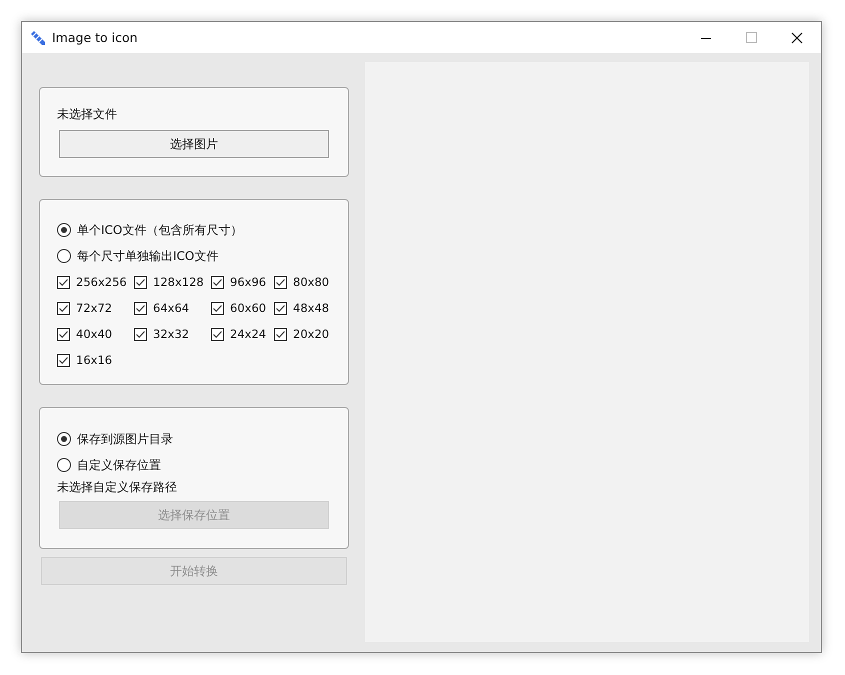  Describe the element at coordinates (311, 282) in the screenshot. I see `size-label: 80x80` at that location.